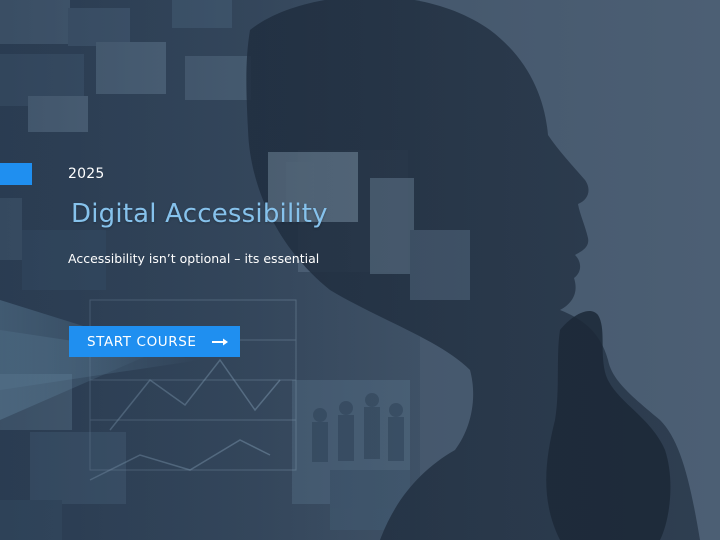 Image resolution: width=720 pixels, height=540 pixels. I want to click on course-year: 2025, so click(86, 174).